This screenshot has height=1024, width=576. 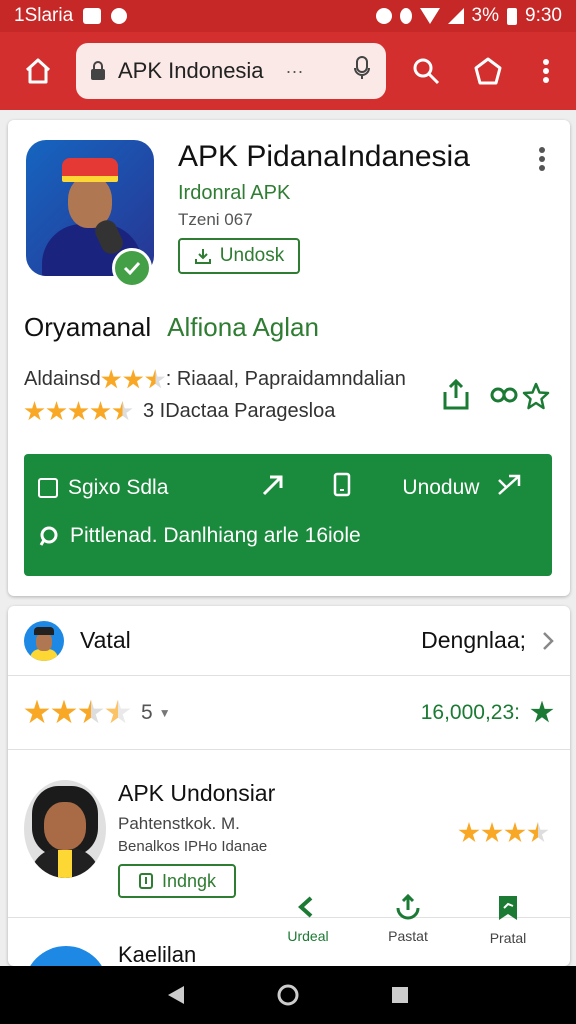 What do you see at coordinates (470, 712) in the screenshot?
I see `total-count-text: 16,000,23:` at bounding box center [470, 712].